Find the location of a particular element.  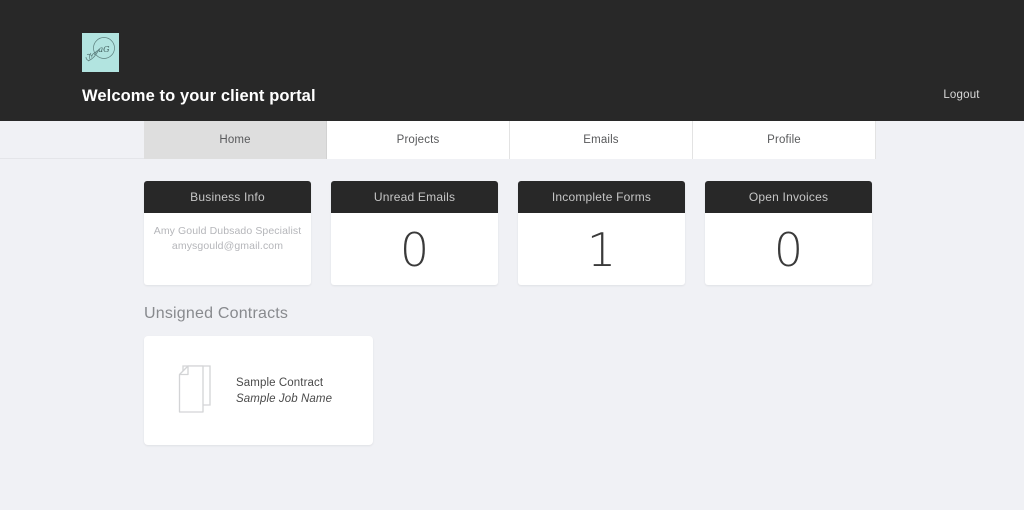

stat-card-body: 1 is located at coordinates (601, 249).